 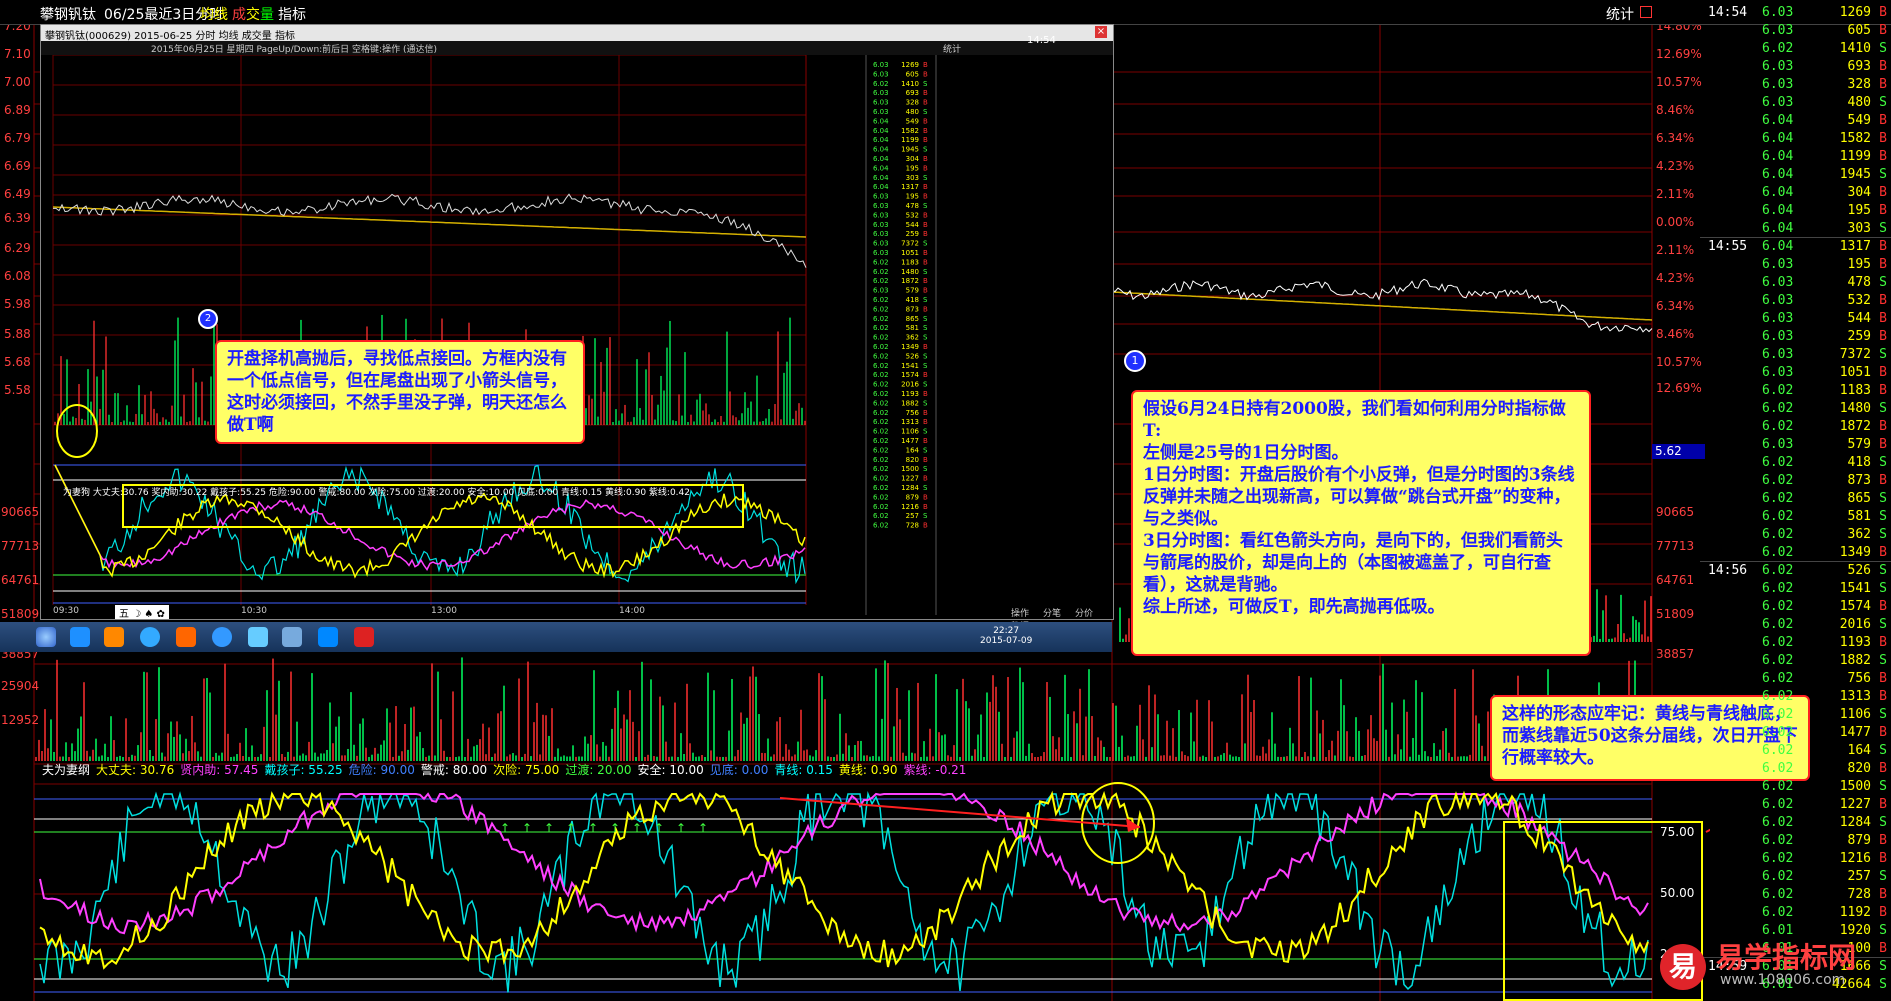 What do you see at coordinates (46, 637) in the screenshot?
I see `start-icon` at bounding box center [46, 637].